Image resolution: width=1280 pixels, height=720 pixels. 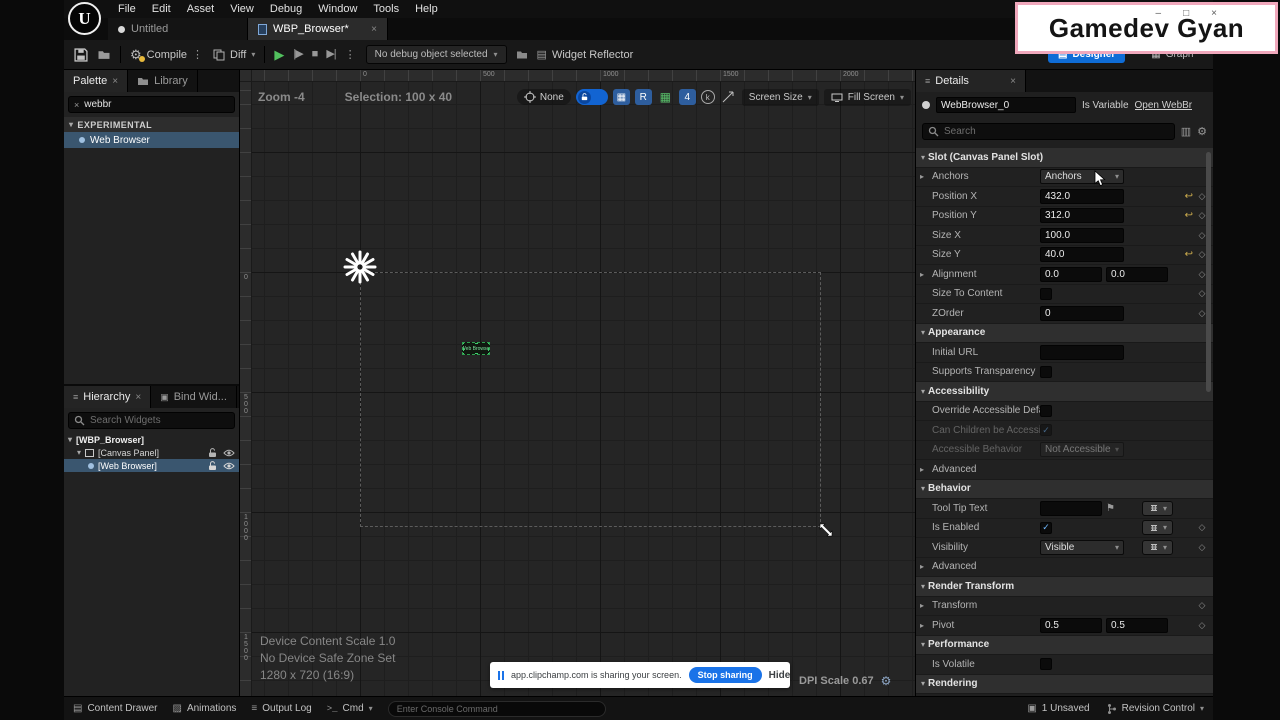 I want to click on palette-search-input: × webbr, so click(x=151, y=104).